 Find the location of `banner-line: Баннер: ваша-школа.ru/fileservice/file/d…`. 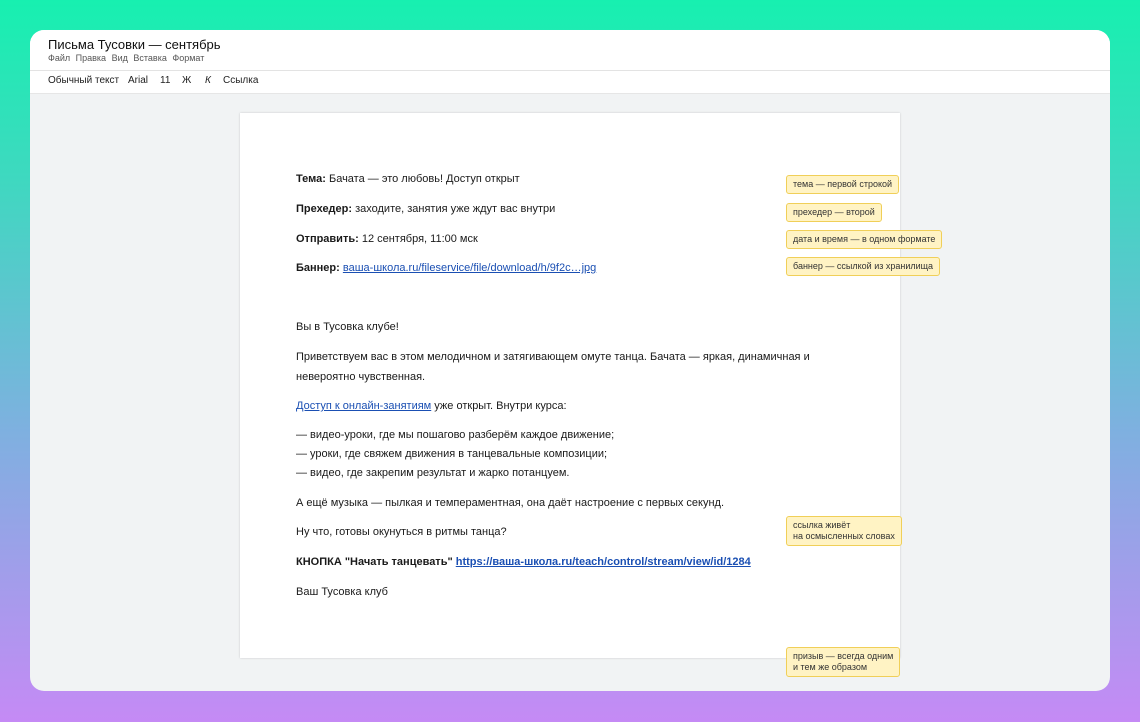

banner-line: Баннер: ваша-школа.ru/fileservice/file/d… is located at coordinates (446, 268).